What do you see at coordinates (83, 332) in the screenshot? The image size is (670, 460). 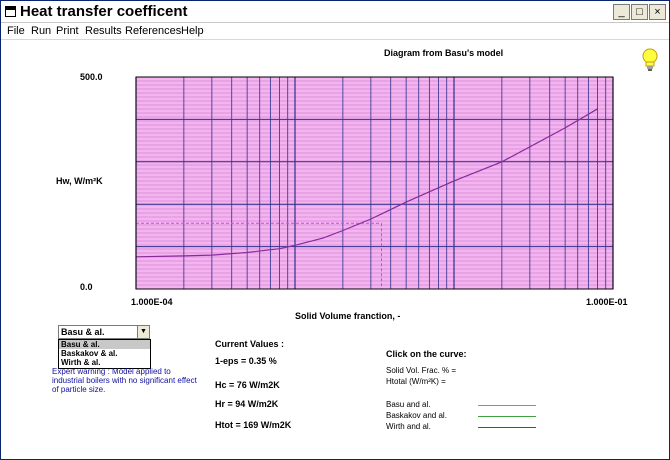 I see `model-select-value: Basu & al.` at bounding box center [83, 332].